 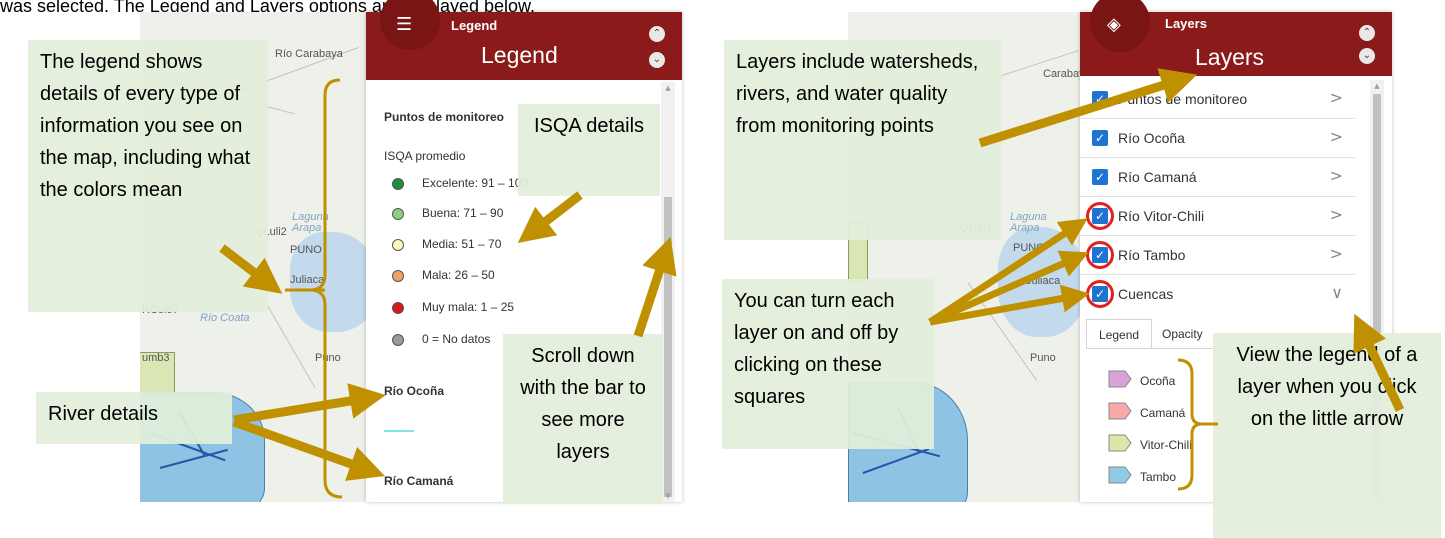 What do you see at coordinates (1379, 362) in the screenshot?
I see `arrow-to-expand-chevron` at bounding box center [1379, 362].